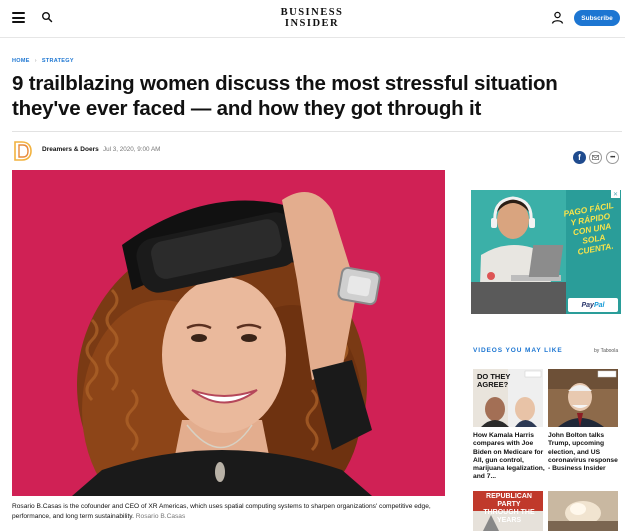 This screenshot has width=625, height=531. What do you see at coordinates (606, 351) in the screenshot?
I see `taboola-attribution: by Taboola` at bounding box center [606, 351].